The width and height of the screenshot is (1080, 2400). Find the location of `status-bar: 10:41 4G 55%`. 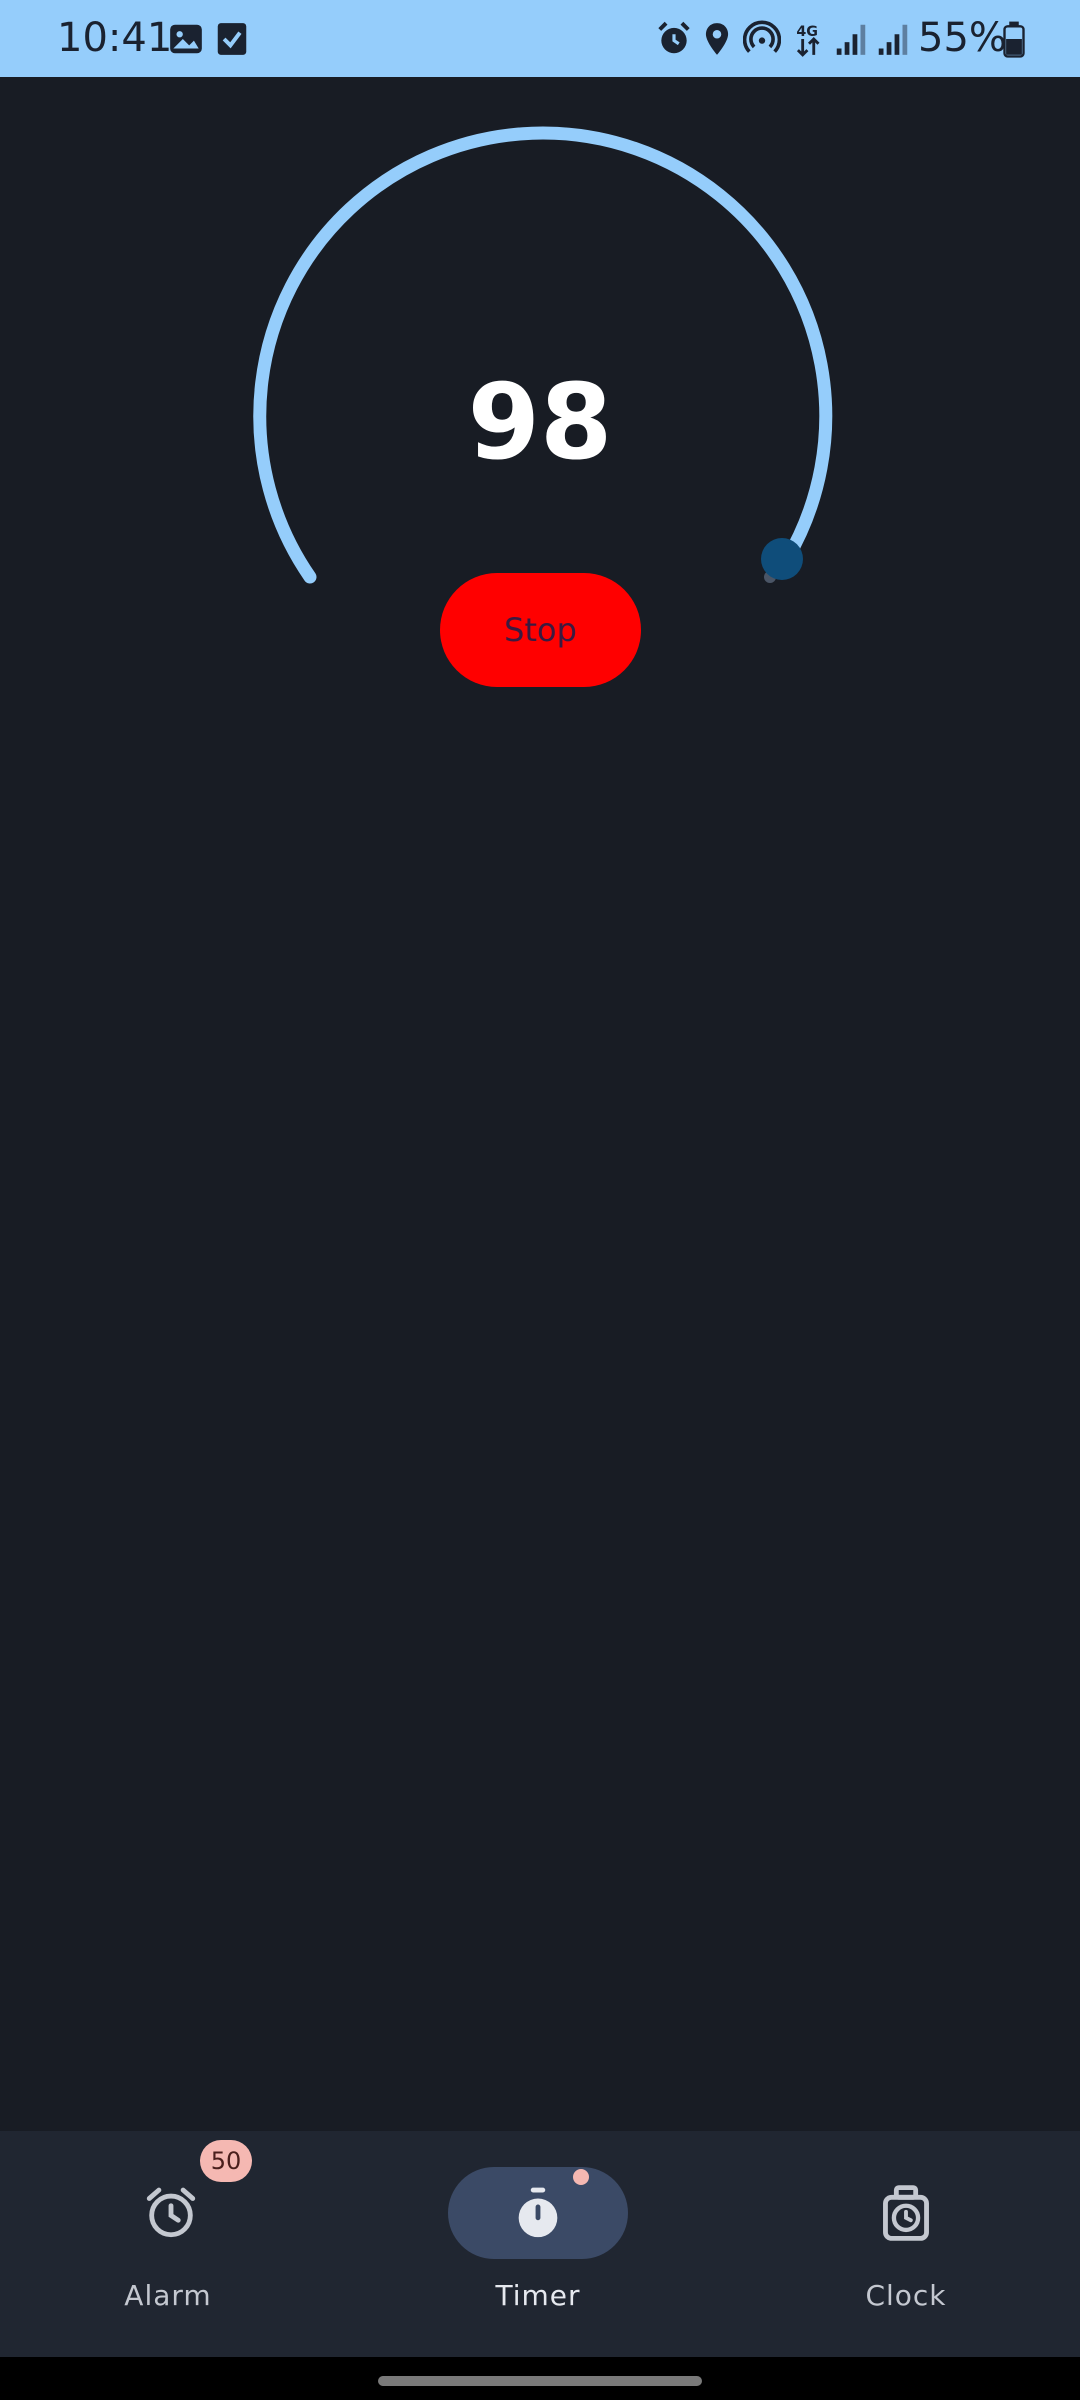

status-bar: 10:41 4G 55% is located at coordinates (540, 38).